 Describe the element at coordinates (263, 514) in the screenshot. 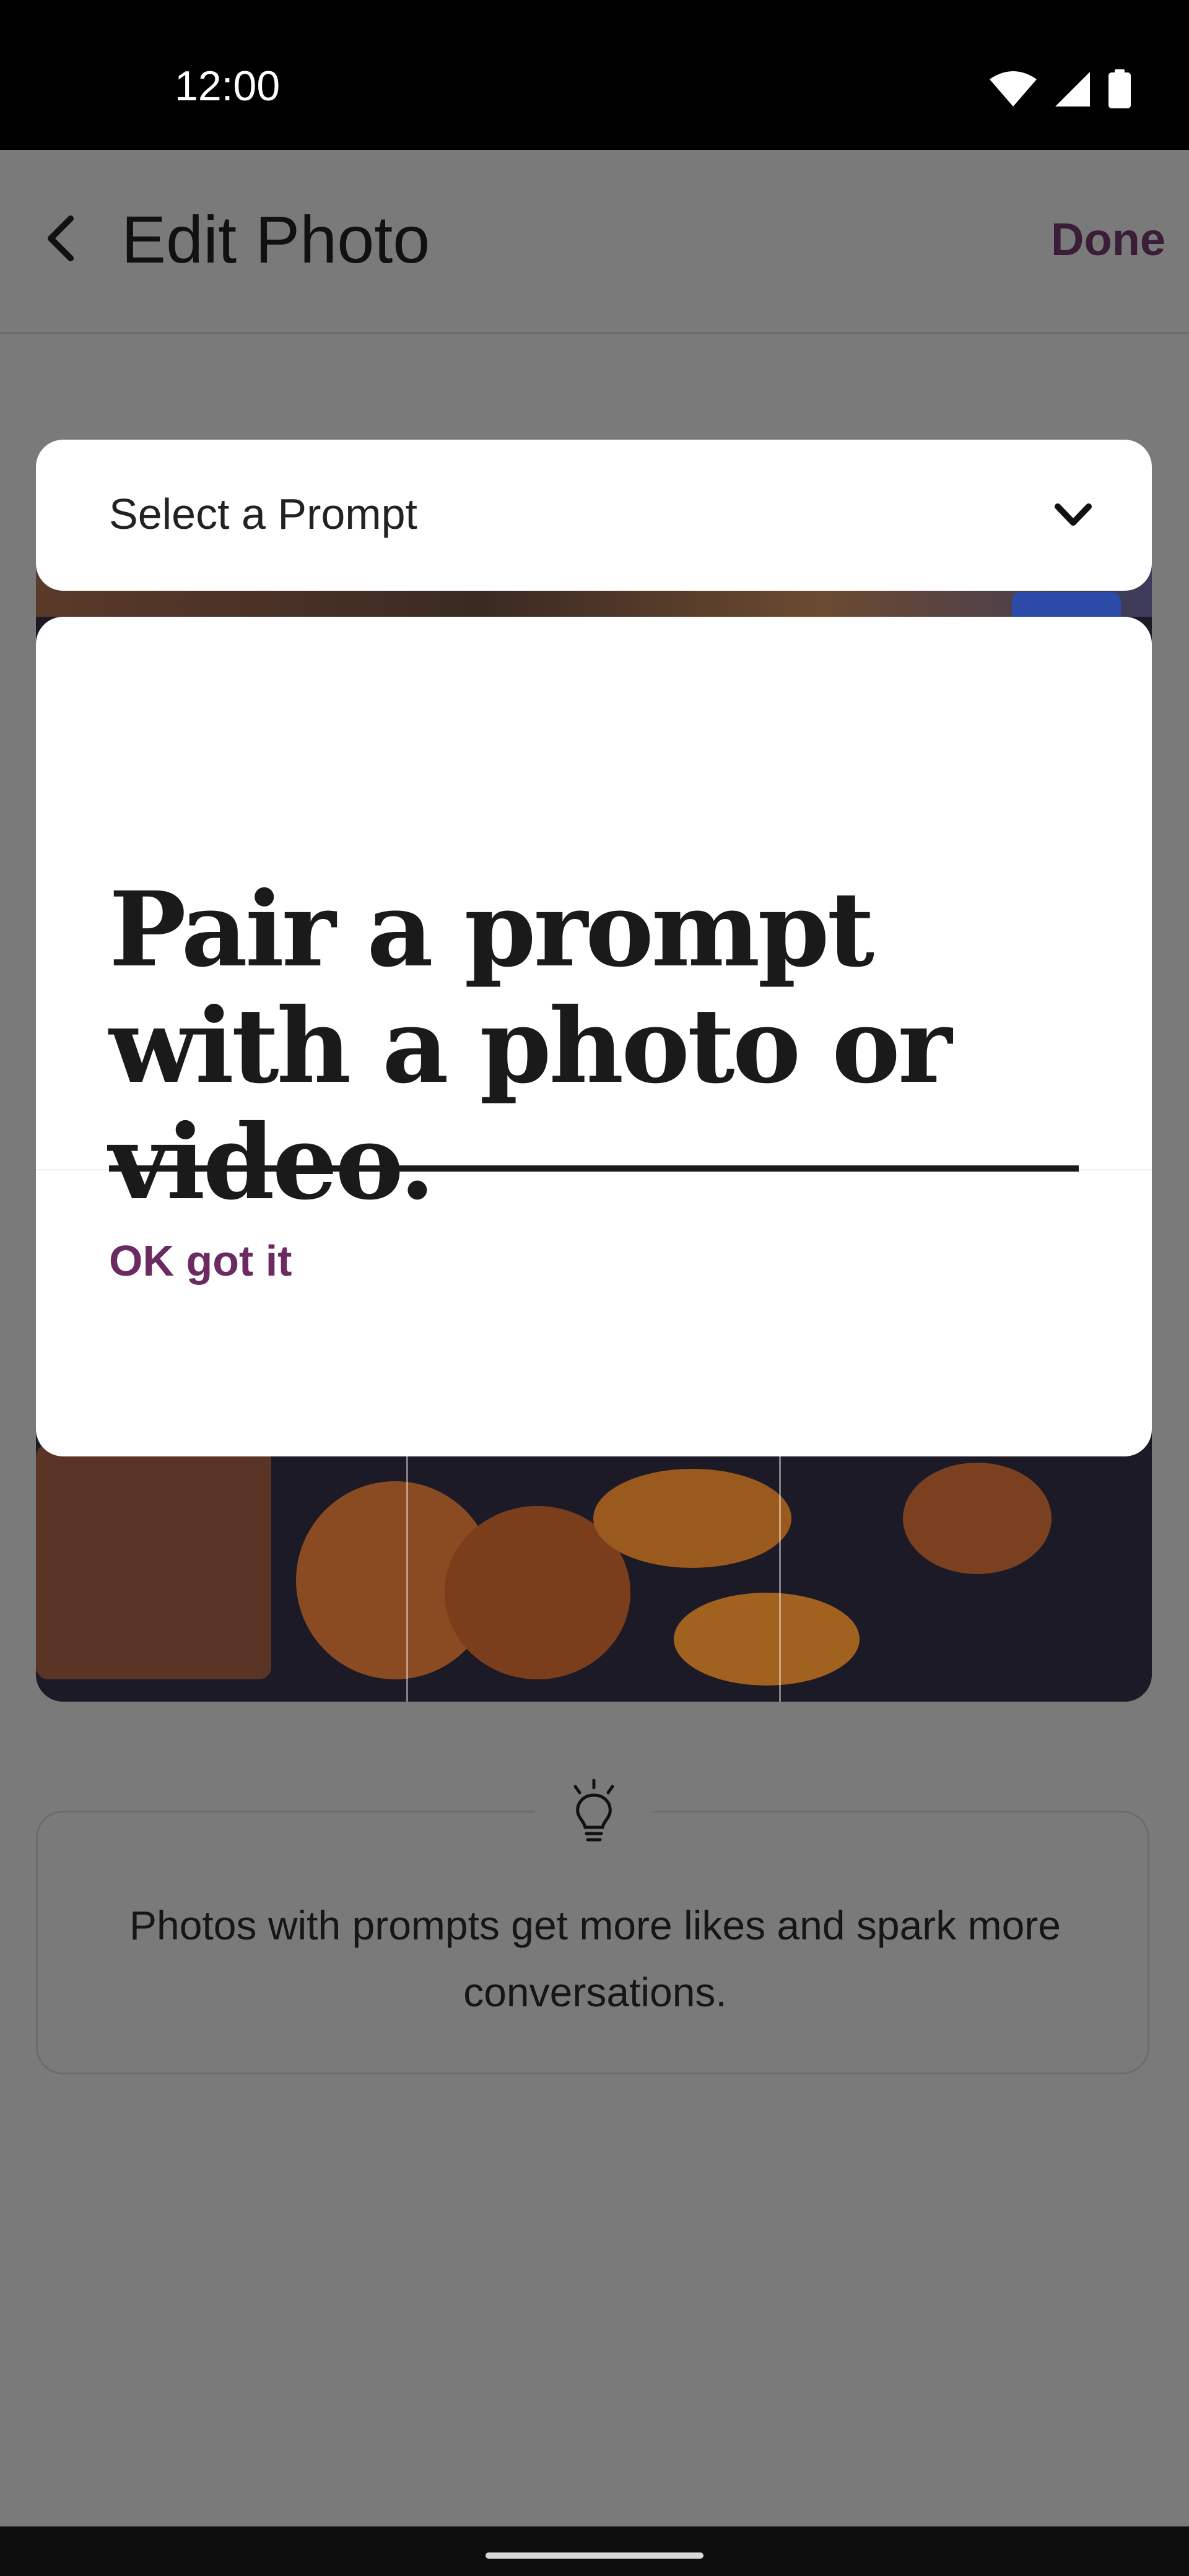

I see `prompt-select-label: Select a Prompt` at that location.